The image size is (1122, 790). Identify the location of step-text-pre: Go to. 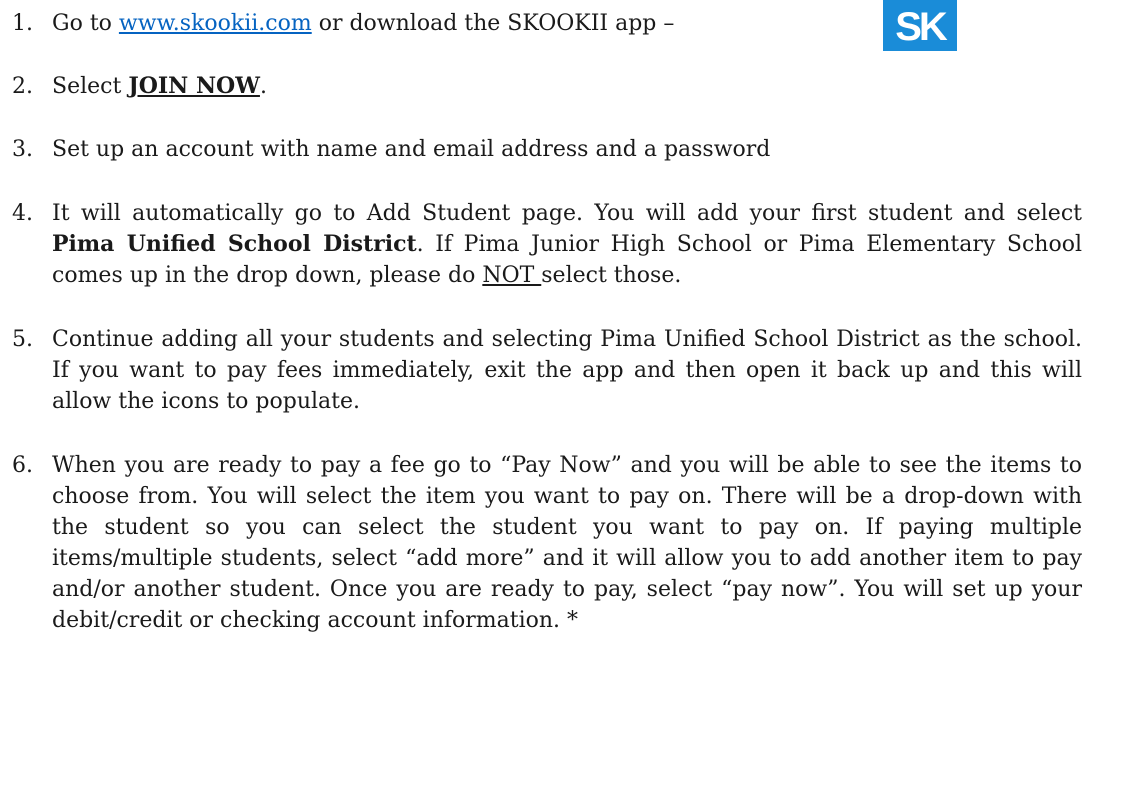
(85, 23).